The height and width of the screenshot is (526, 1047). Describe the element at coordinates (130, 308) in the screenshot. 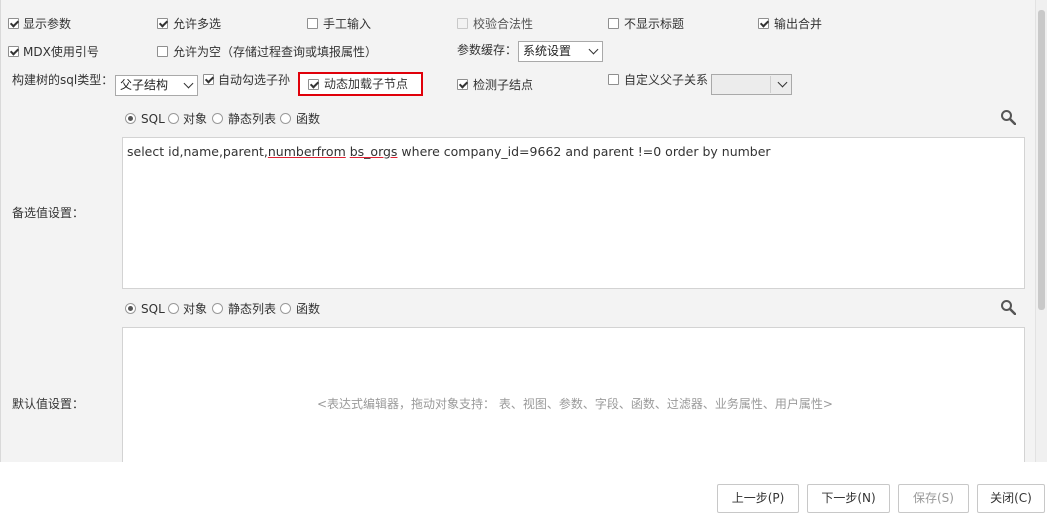

I see `default-mode-sql-radio` at that location.